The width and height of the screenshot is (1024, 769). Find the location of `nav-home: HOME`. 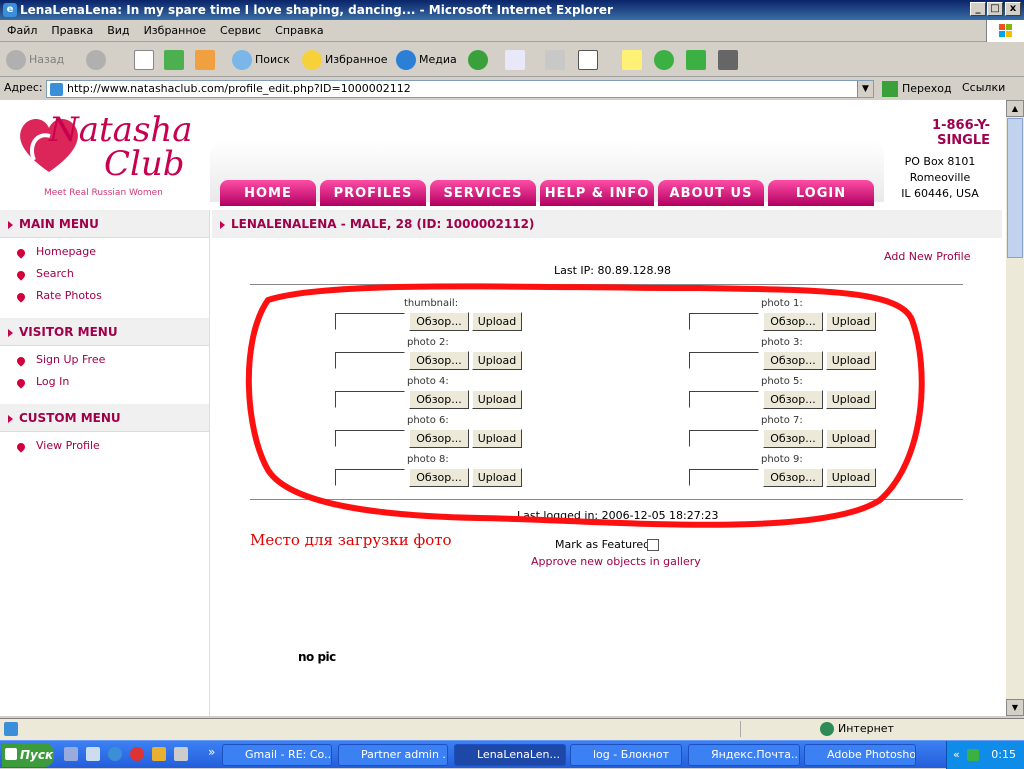

nav-home: HOME is located at coordinates (268, 193).